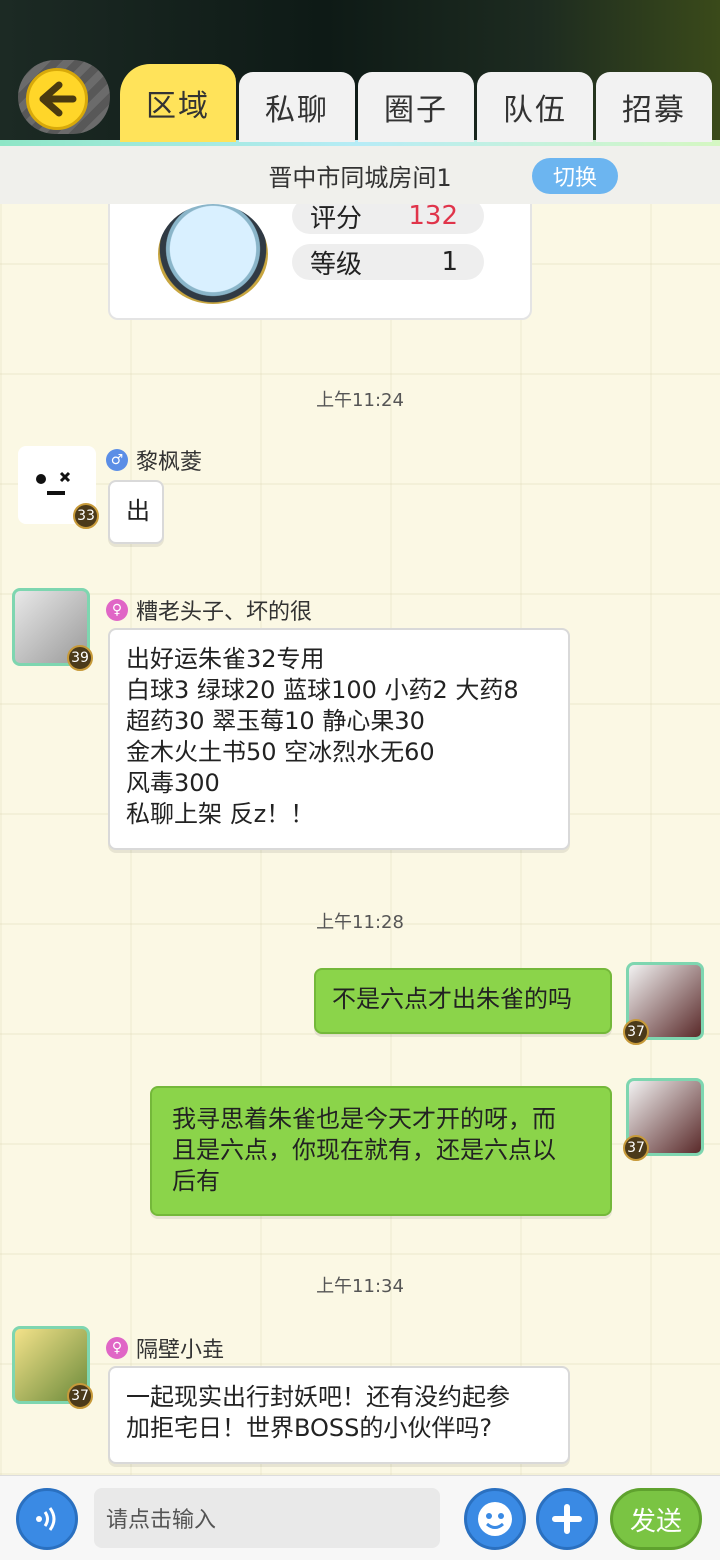  I want to click on add-button, so click(567, 1519).